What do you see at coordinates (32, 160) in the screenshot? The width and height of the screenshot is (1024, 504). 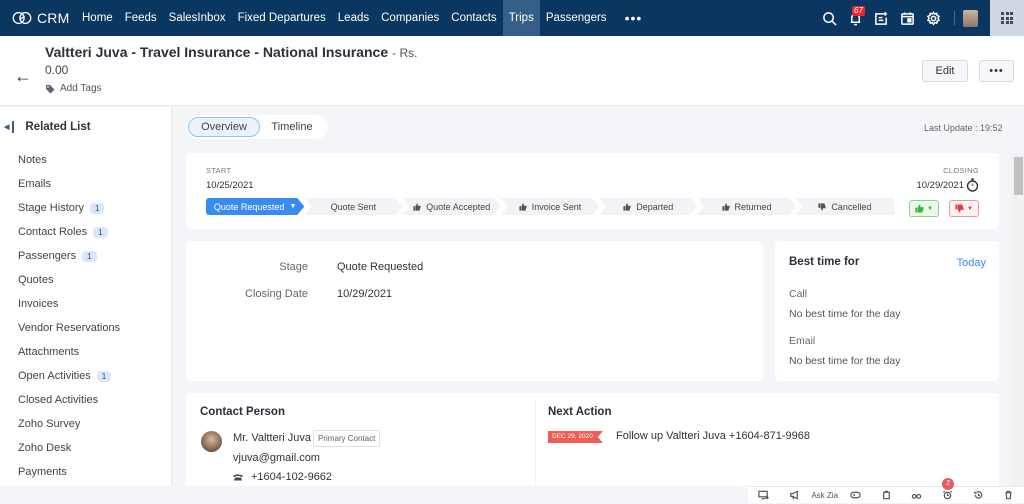 I see `sidebar-item-label: Notes` at bounding box center [32, 160].